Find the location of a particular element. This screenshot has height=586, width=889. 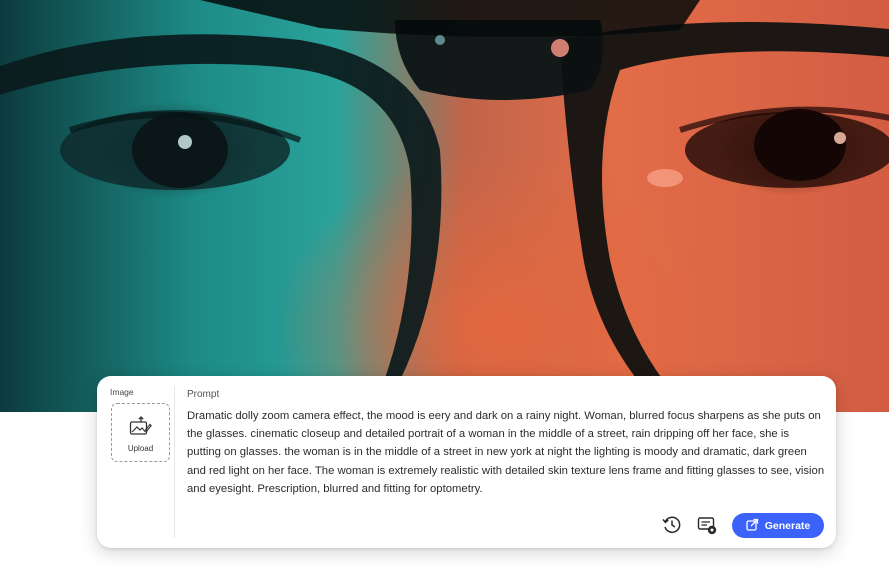

history-icon is located at coordinates (672, 528).